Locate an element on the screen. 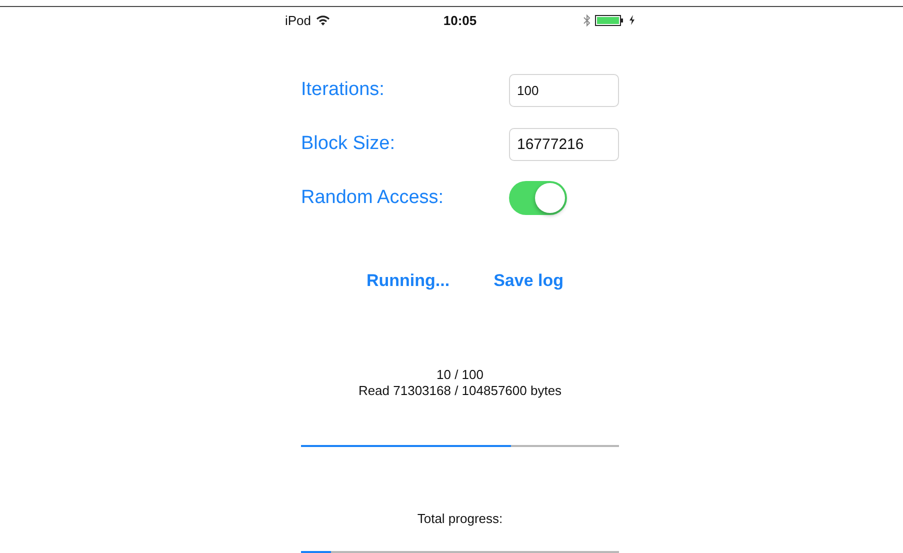  setting-label: Iterations: is located at coordinates (342, 90).